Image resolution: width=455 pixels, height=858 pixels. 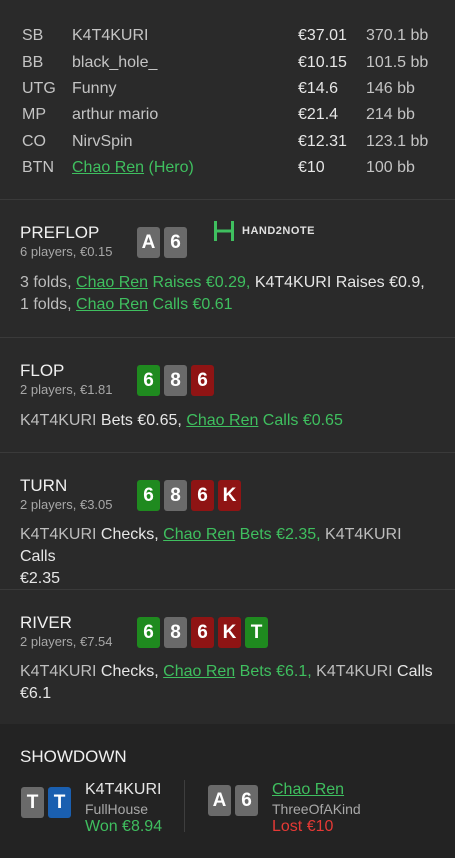 I want to click on street-subtitle: 2 players, €7.54, so click(x=66, y=641).